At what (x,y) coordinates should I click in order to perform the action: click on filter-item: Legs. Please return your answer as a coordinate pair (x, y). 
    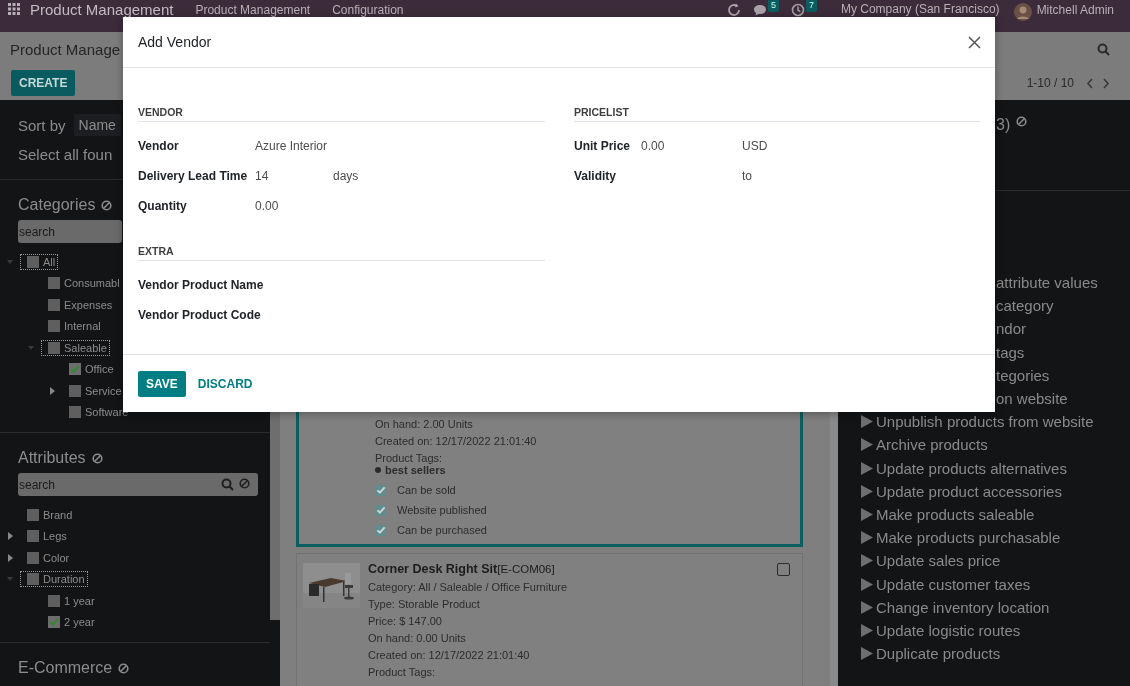
    Looking at the image, I should click on (45, 536).